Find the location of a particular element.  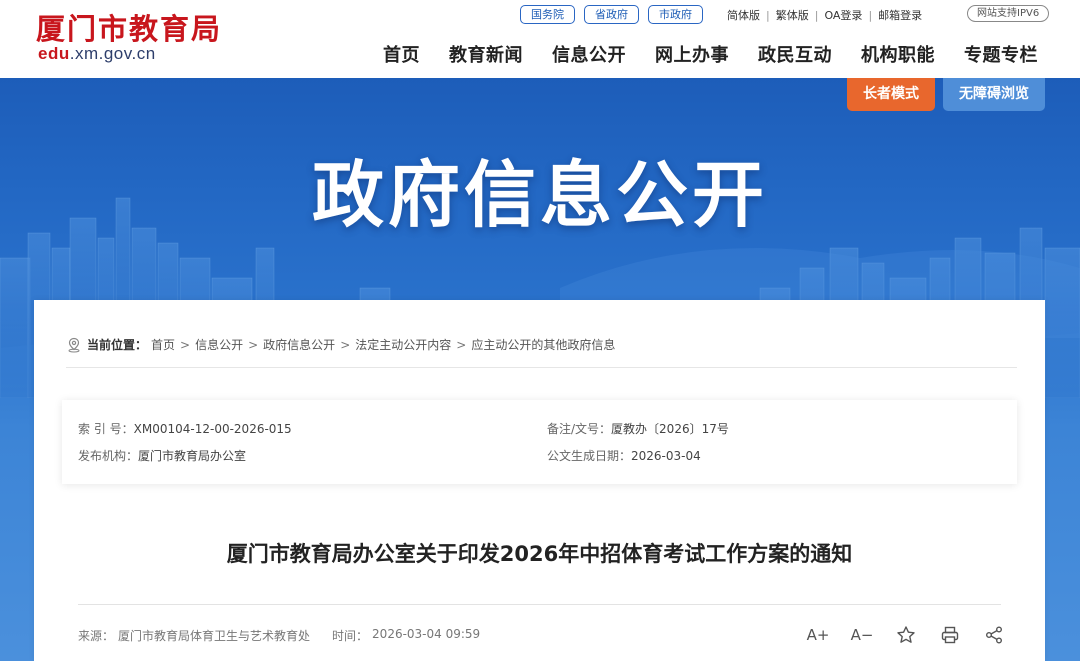

oa-login-link: OA登录 is located at coordinates (843, 15).